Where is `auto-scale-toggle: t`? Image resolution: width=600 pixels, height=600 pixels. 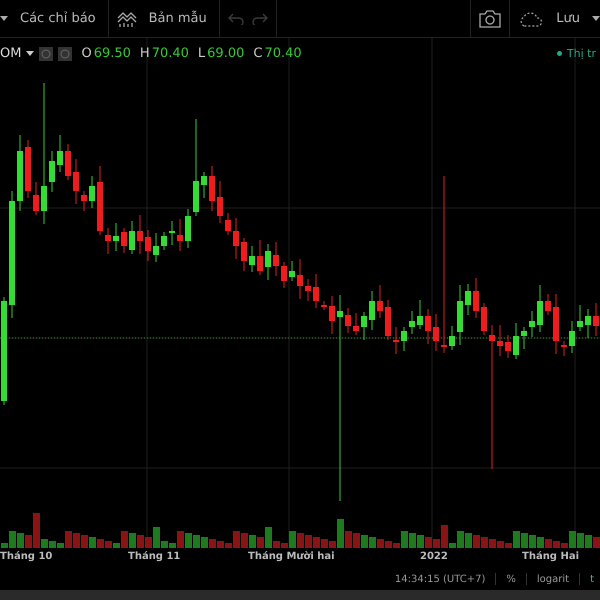 auto-scale-toggle: t is located at coordinates (592, 579).